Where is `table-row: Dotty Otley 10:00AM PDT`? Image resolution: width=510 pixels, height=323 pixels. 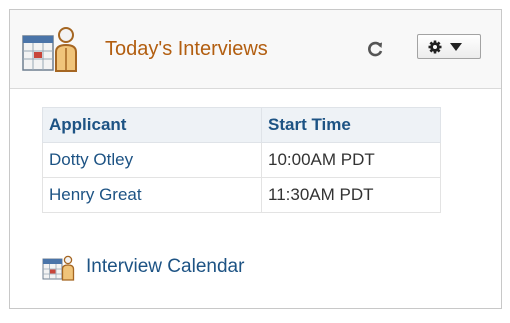
table-row: Dotty Otley 10:00AM PDT is located at coordinates (241, 160).